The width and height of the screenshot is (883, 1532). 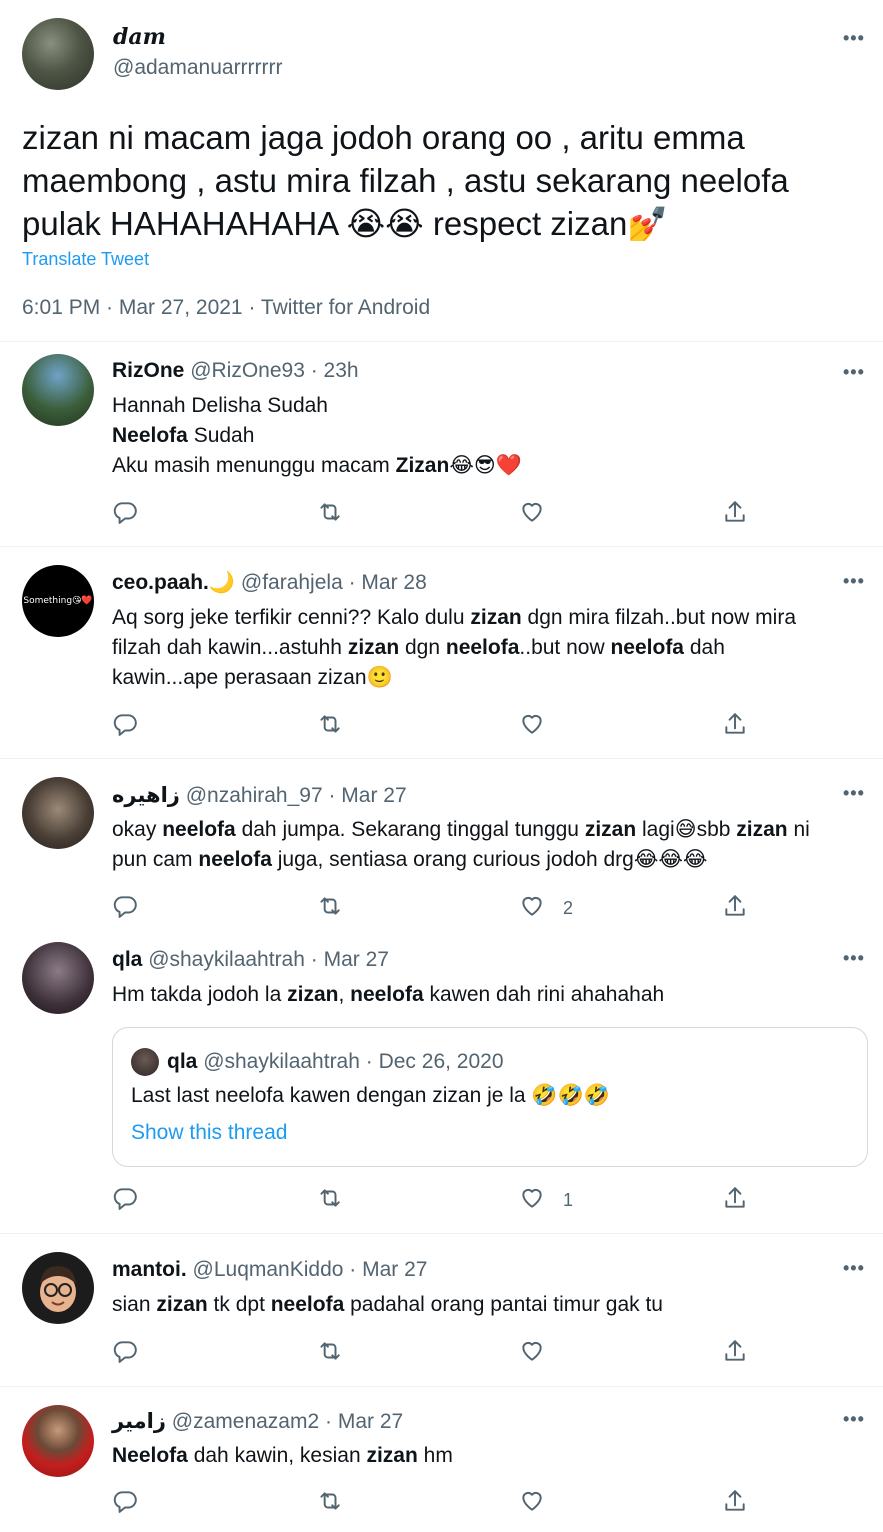 I want to click on text-run: ,, so click(x=344, y=994).